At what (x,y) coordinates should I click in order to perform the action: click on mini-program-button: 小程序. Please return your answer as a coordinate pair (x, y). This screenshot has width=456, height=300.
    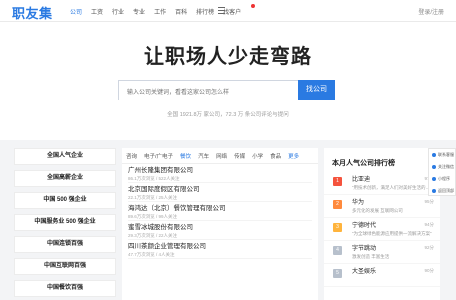
    Looking at the image, I should click on (442, 179).